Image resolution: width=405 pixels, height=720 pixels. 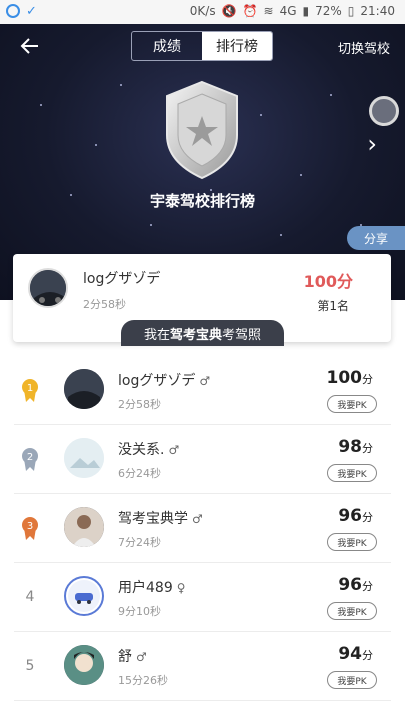 What do you see at coordinates (384, 111) in the screenshot?
I see `floating-assistant-button` at bounding box center [384, 111].